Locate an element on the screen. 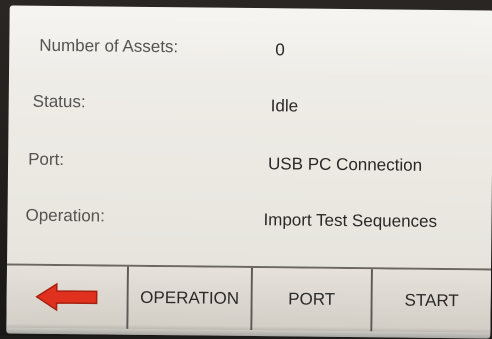 This screenshot has height=339, width=492. start-button: START is located at coordinates (431, 301).